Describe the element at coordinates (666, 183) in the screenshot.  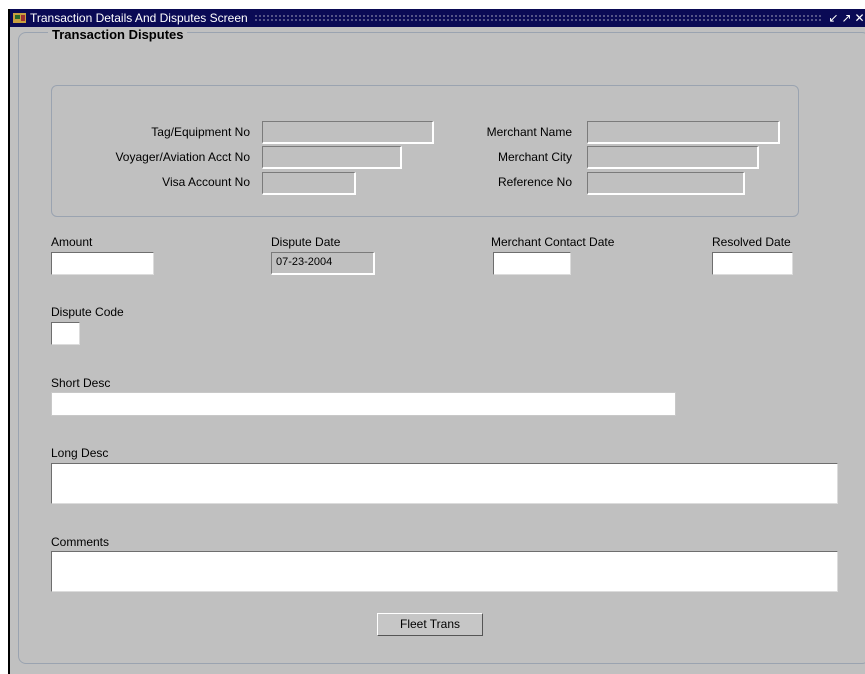
I see `reference-no-field` at that location.